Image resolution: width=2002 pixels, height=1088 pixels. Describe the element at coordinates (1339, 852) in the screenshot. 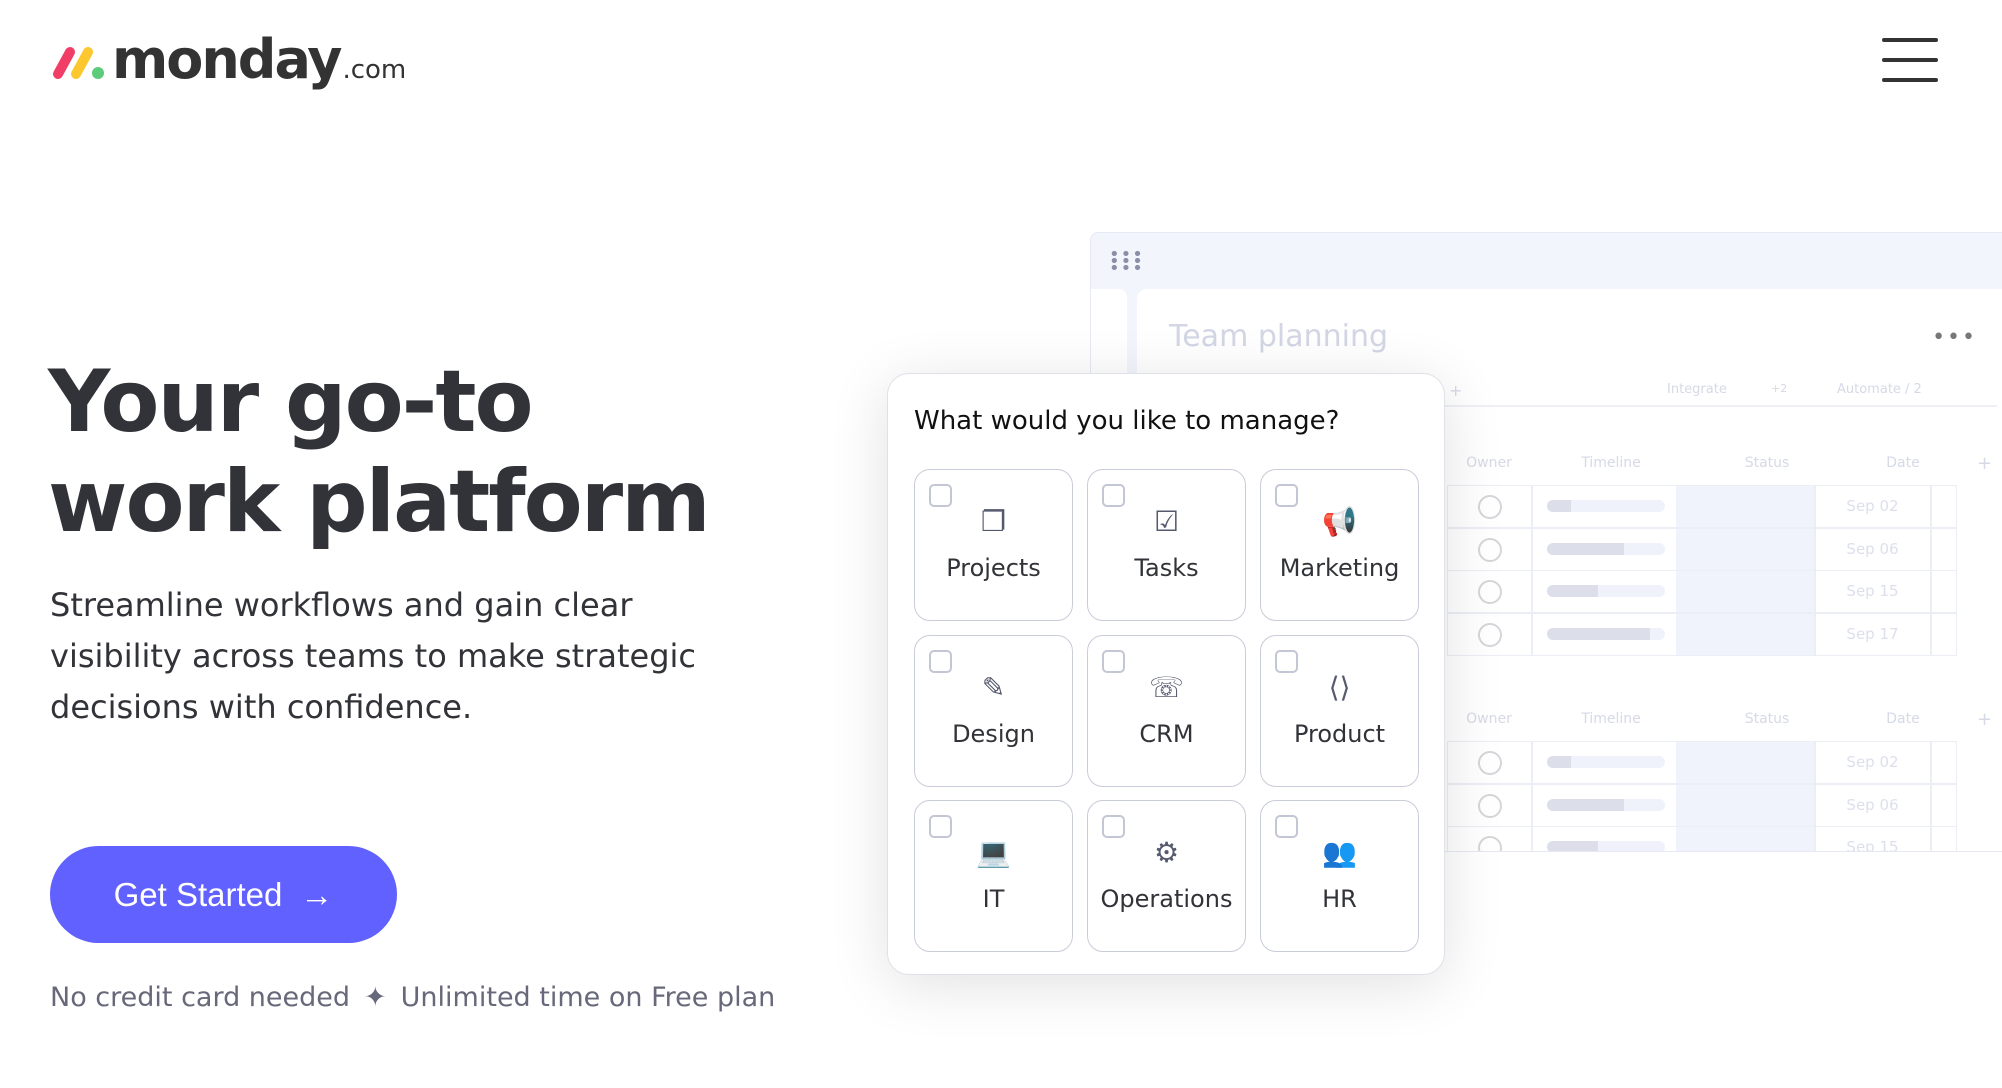

I see `people-icon: 👥` at that location.